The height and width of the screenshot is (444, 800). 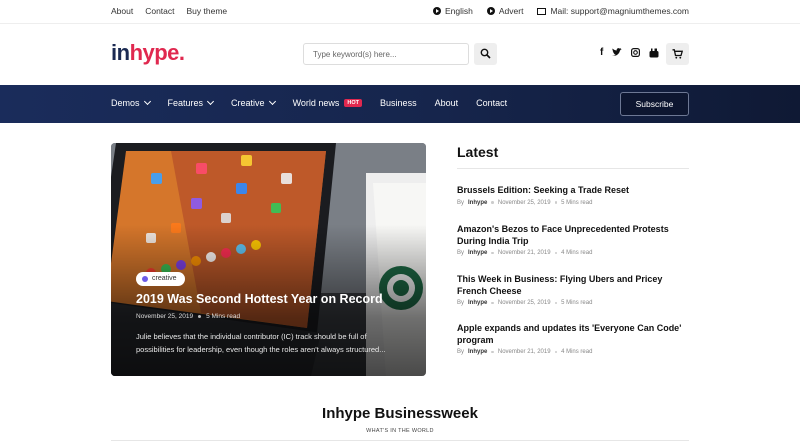 I want to click on featured-title: 2019 Was Second Hottest Year on Record, so click(x=259, y=299).